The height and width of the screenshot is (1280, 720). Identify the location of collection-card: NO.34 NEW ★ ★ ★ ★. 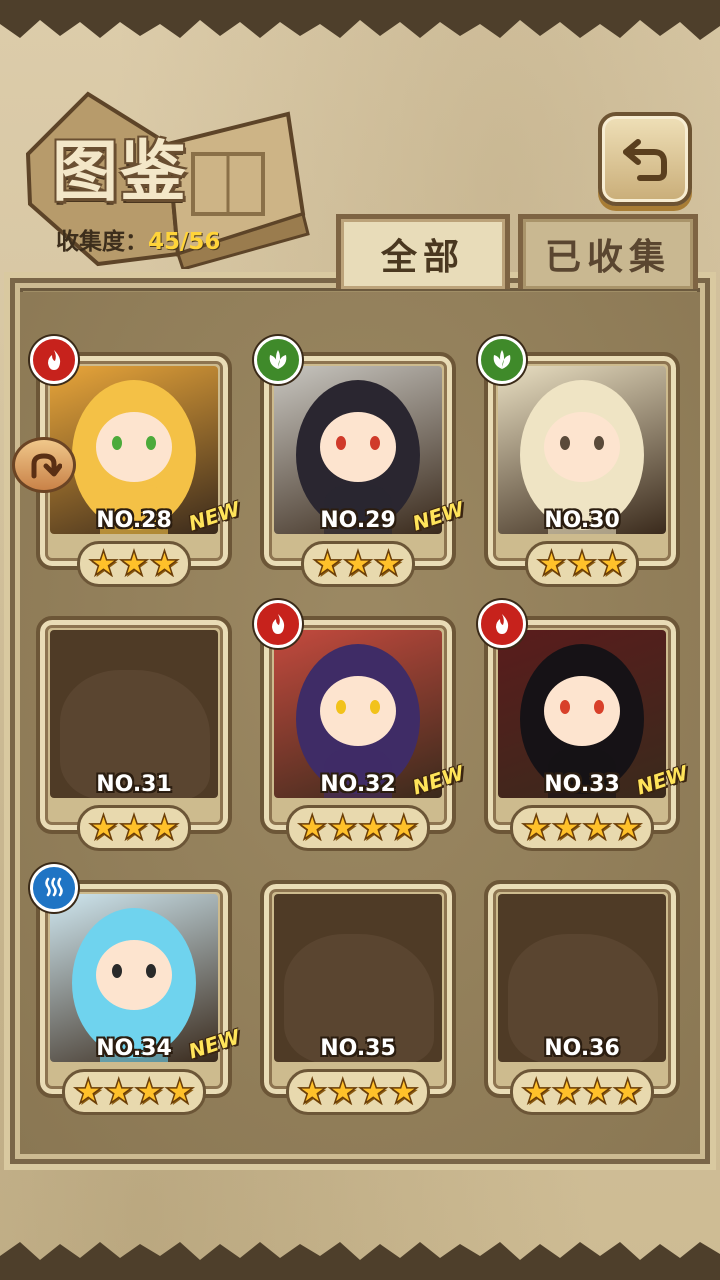
(136, 989).